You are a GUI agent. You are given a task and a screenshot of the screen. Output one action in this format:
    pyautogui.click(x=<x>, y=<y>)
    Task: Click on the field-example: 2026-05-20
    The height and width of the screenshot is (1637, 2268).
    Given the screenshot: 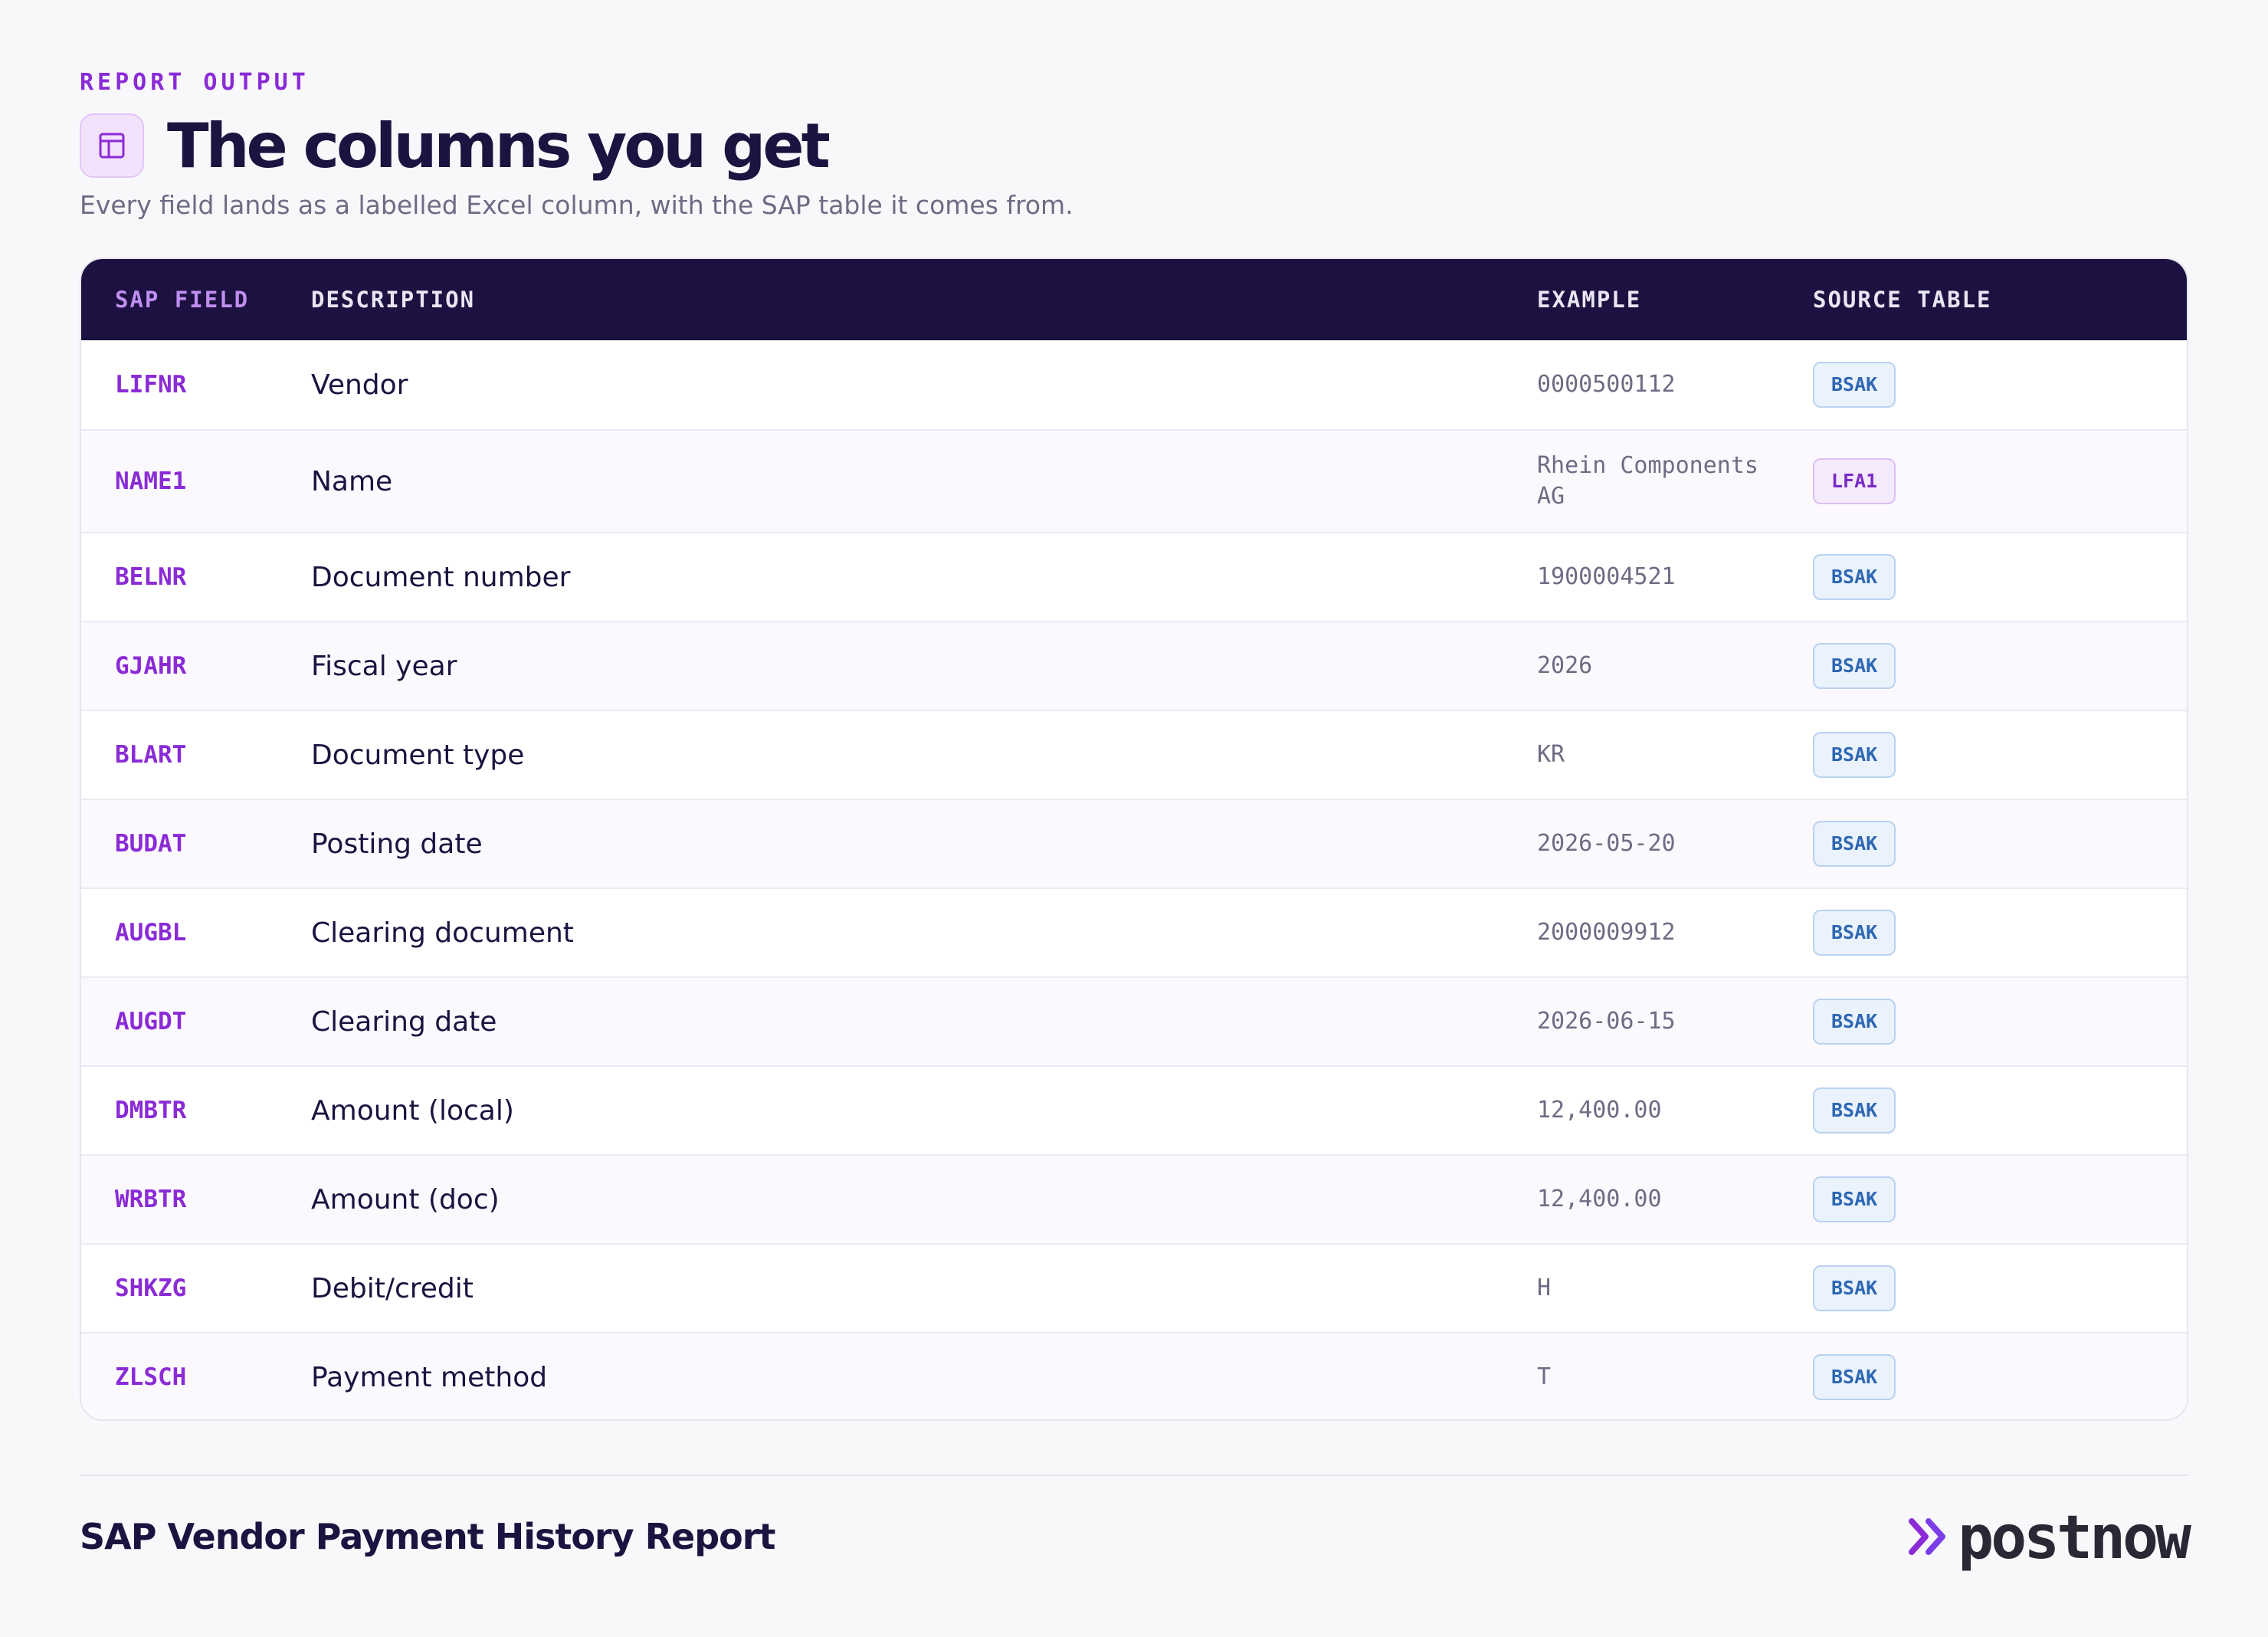 What is the action you would take?
    pyautogui.click(x=1606, y=843)
    